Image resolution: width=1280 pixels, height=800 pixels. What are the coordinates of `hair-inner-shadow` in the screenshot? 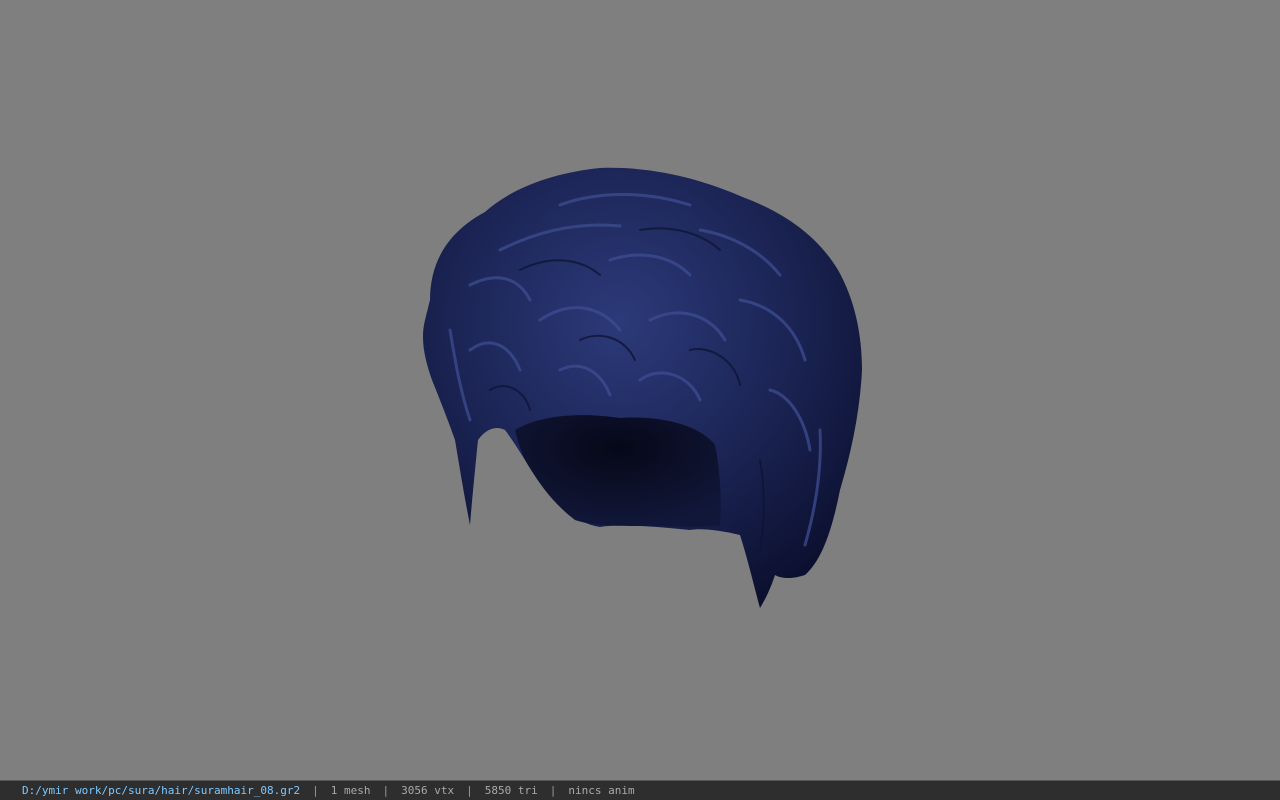 It's located at (618, 471).